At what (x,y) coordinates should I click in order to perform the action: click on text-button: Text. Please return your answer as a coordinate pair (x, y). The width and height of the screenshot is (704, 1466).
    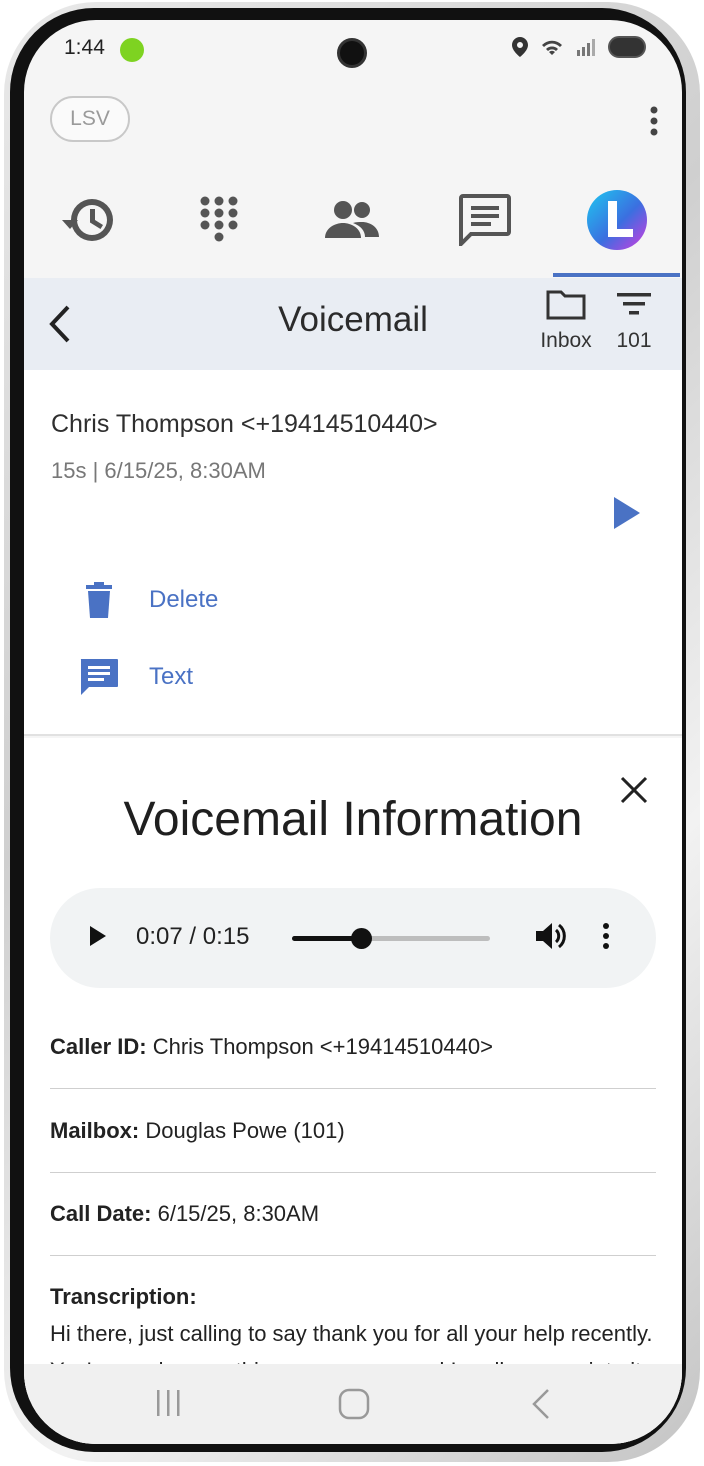
    Looking at the image, I should click on (136, 677).